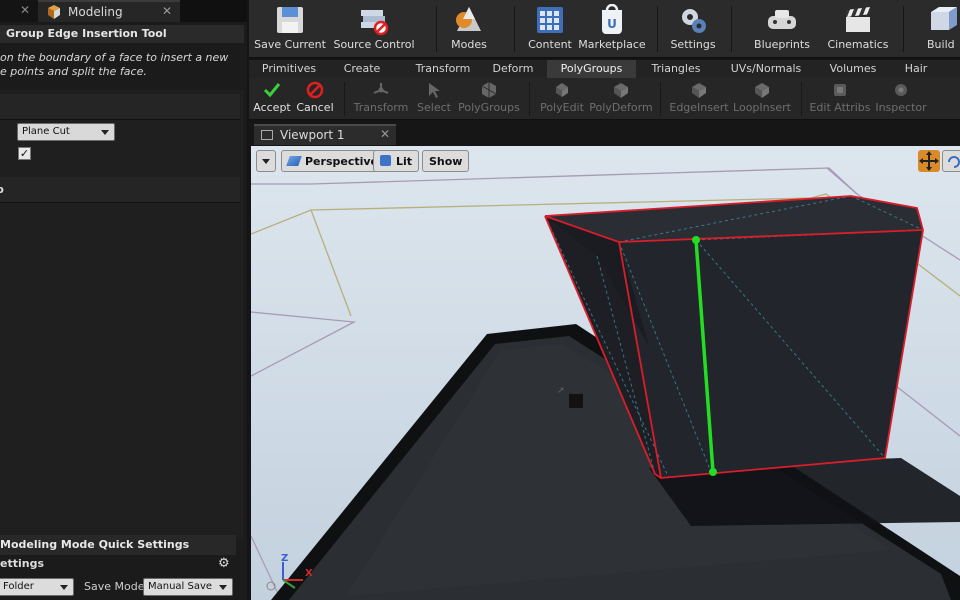 This screenshot has width=960, height=600. I want to click on save-mode-label: Save Mode, so click(114, 586).